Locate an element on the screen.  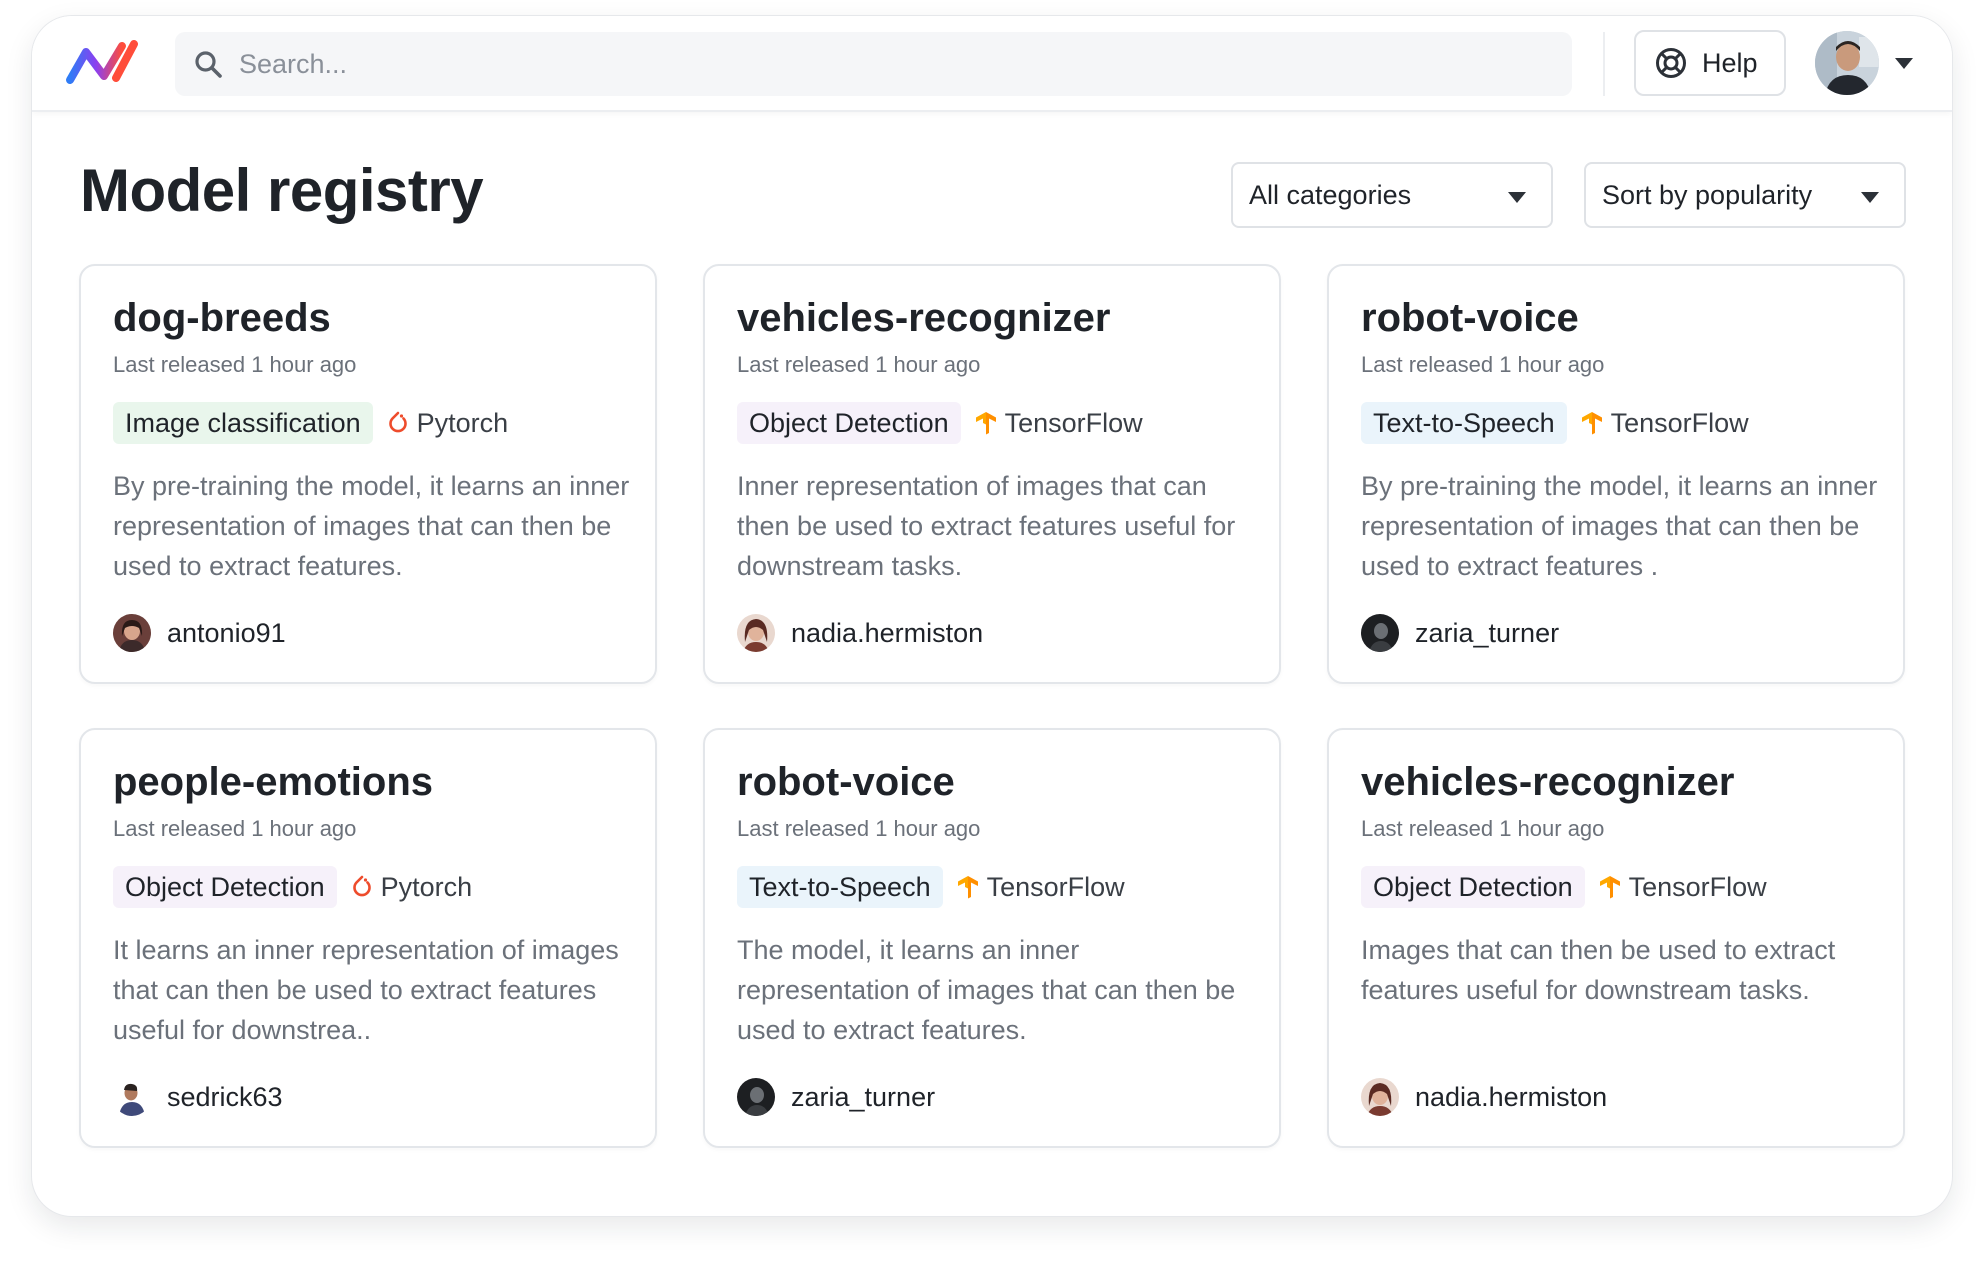
model-tags: Object Detection Pytorch is located at coordinates (292, 887).